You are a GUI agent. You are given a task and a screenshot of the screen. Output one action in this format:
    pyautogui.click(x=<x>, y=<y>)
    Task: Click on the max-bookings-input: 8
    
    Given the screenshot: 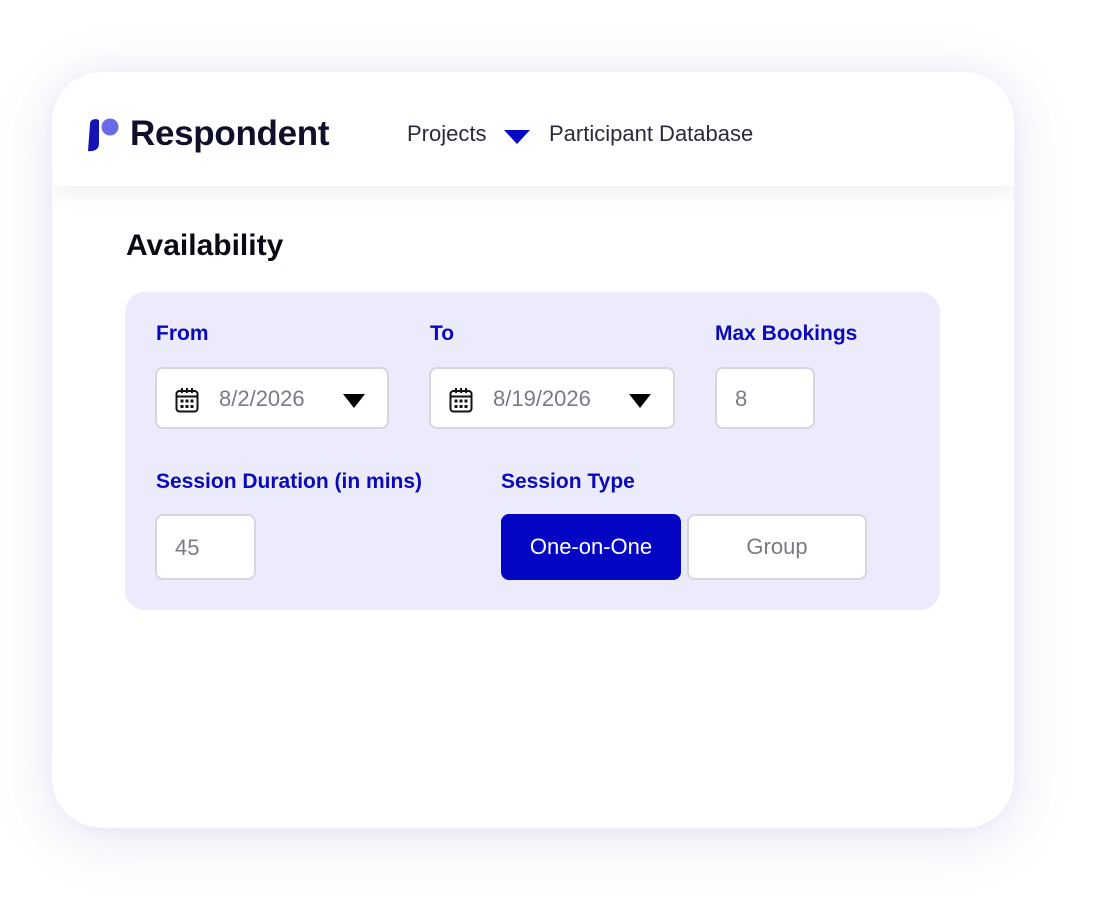 What is the action you would take?
    pyautogui.click(x=765, y=398)
    